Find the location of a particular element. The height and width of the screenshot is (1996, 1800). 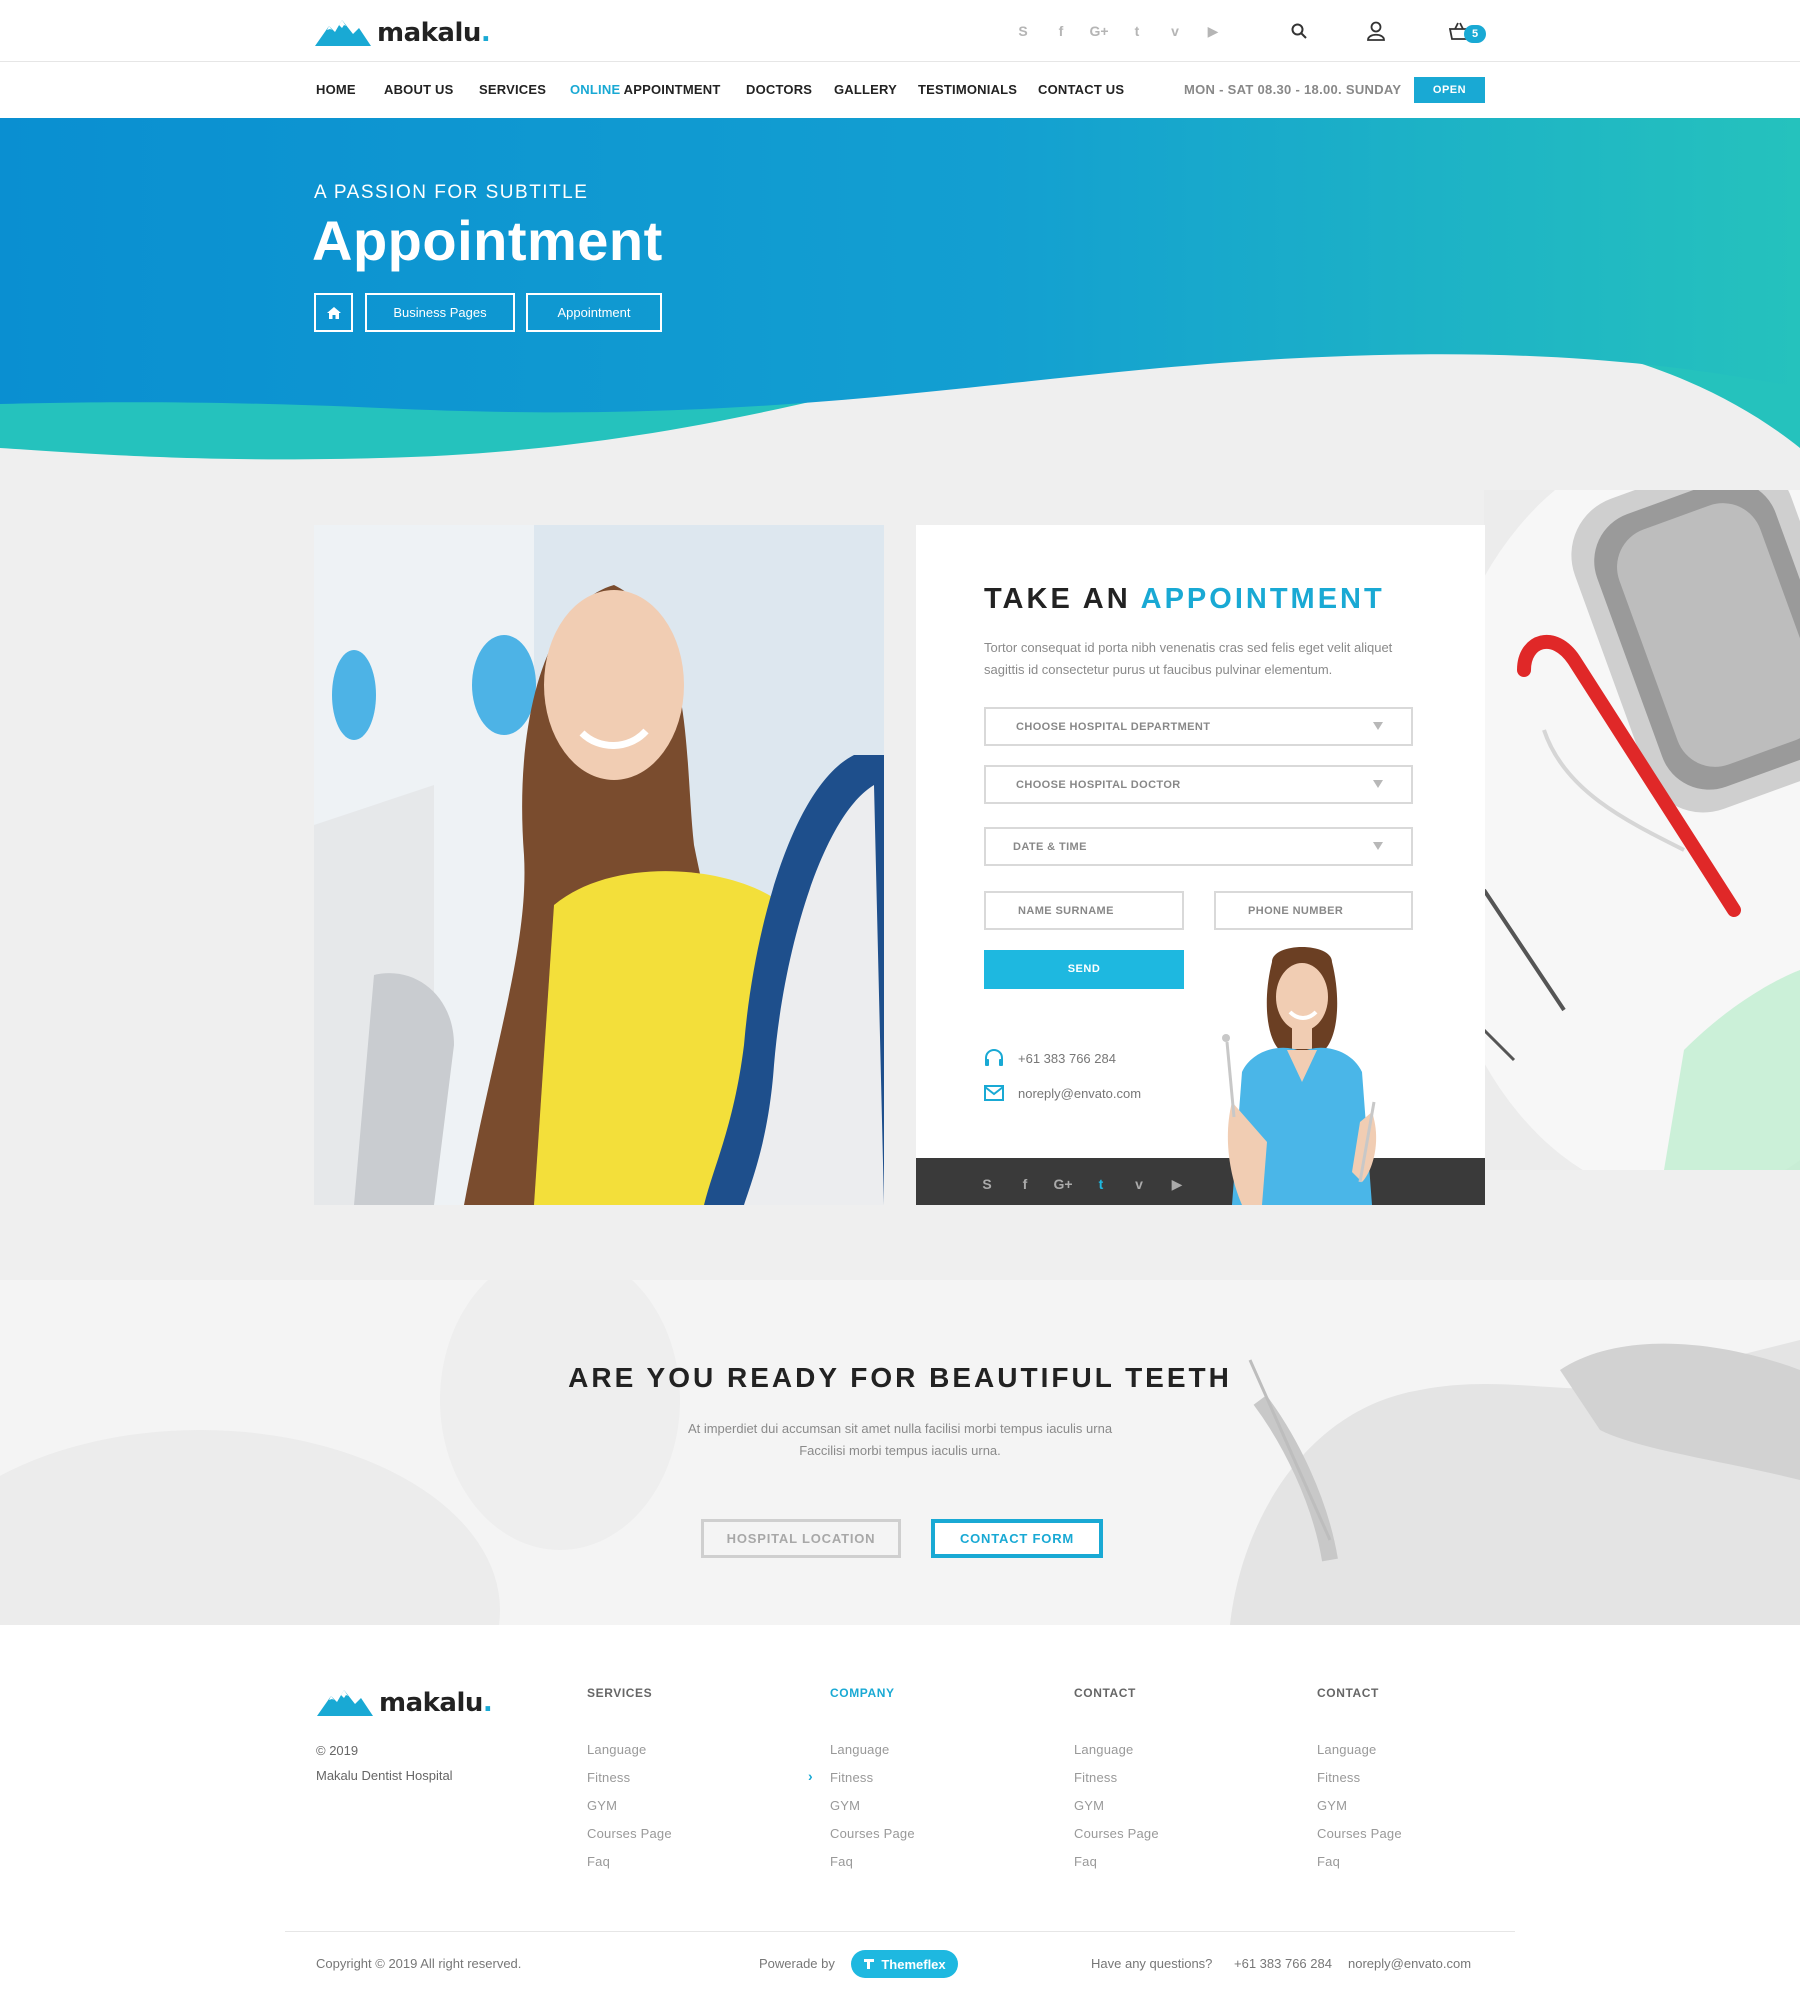

footer-col-services-title: SERVICES is located at coordinates (620, 1693).